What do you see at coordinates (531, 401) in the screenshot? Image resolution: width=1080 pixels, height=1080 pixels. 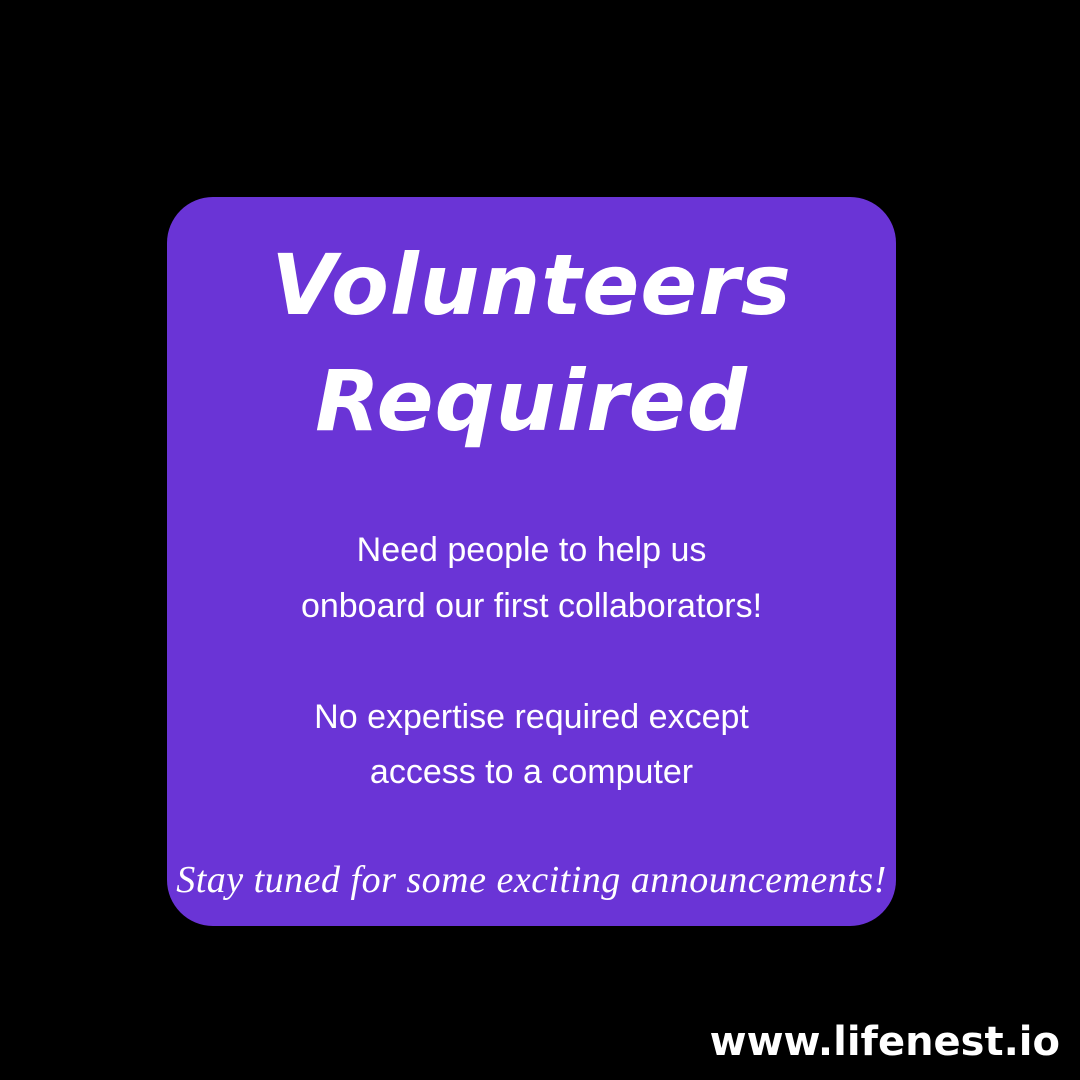 I see `headline-line-2: Required` at bounding box center [531, 401].